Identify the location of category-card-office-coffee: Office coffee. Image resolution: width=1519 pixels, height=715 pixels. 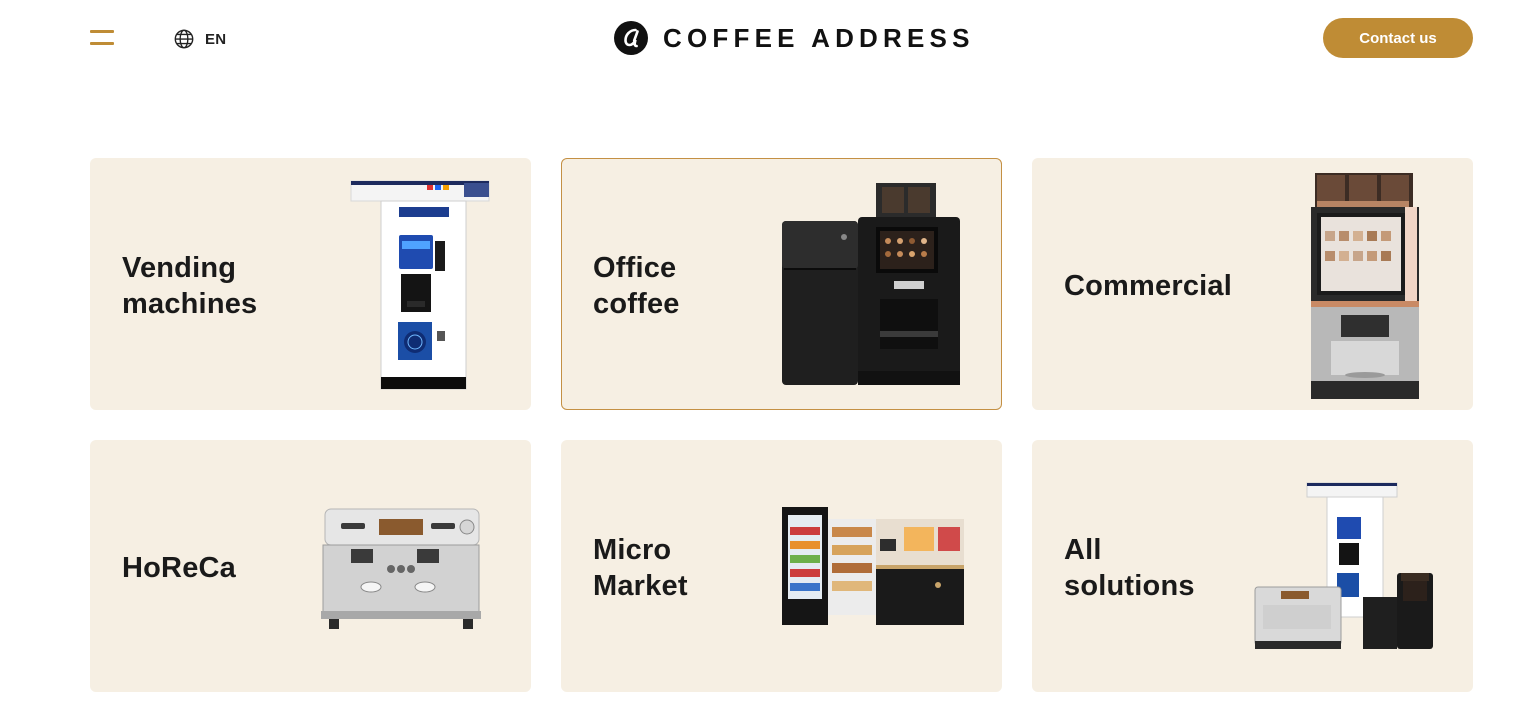
(781, 284).